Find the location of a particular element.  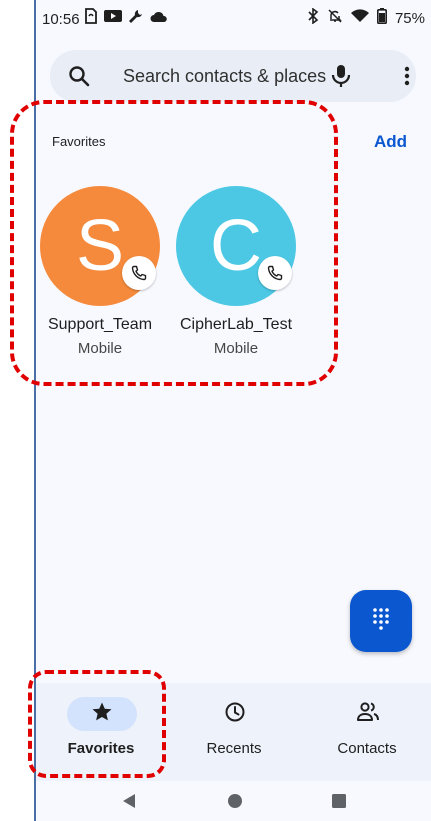

wifi-icon is located at coordinates (359, 18).